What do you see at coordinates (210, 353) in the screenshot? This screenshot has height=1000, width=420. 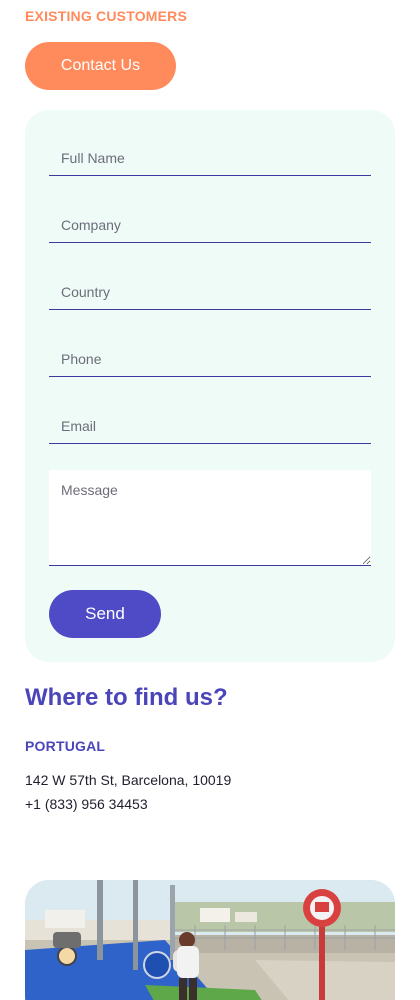 I see `phone-input` at bounding box center [210, 353].